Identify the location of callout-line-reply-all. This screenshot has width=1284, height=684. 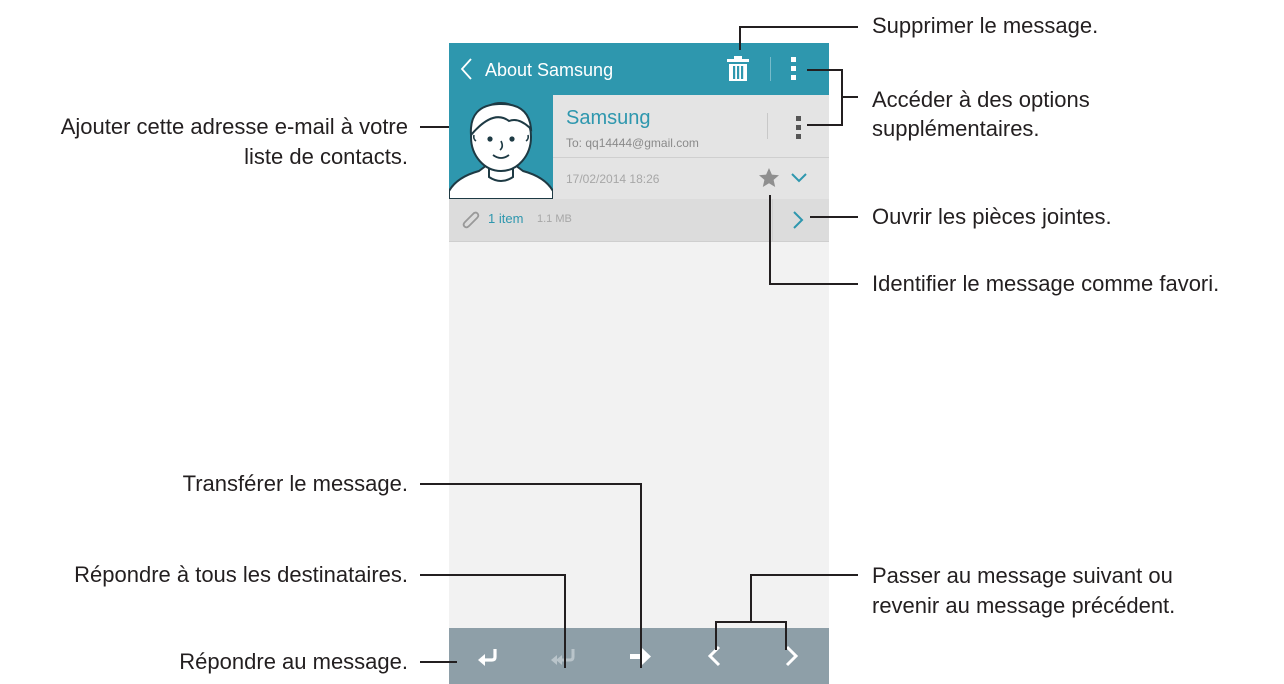
(493, 621).